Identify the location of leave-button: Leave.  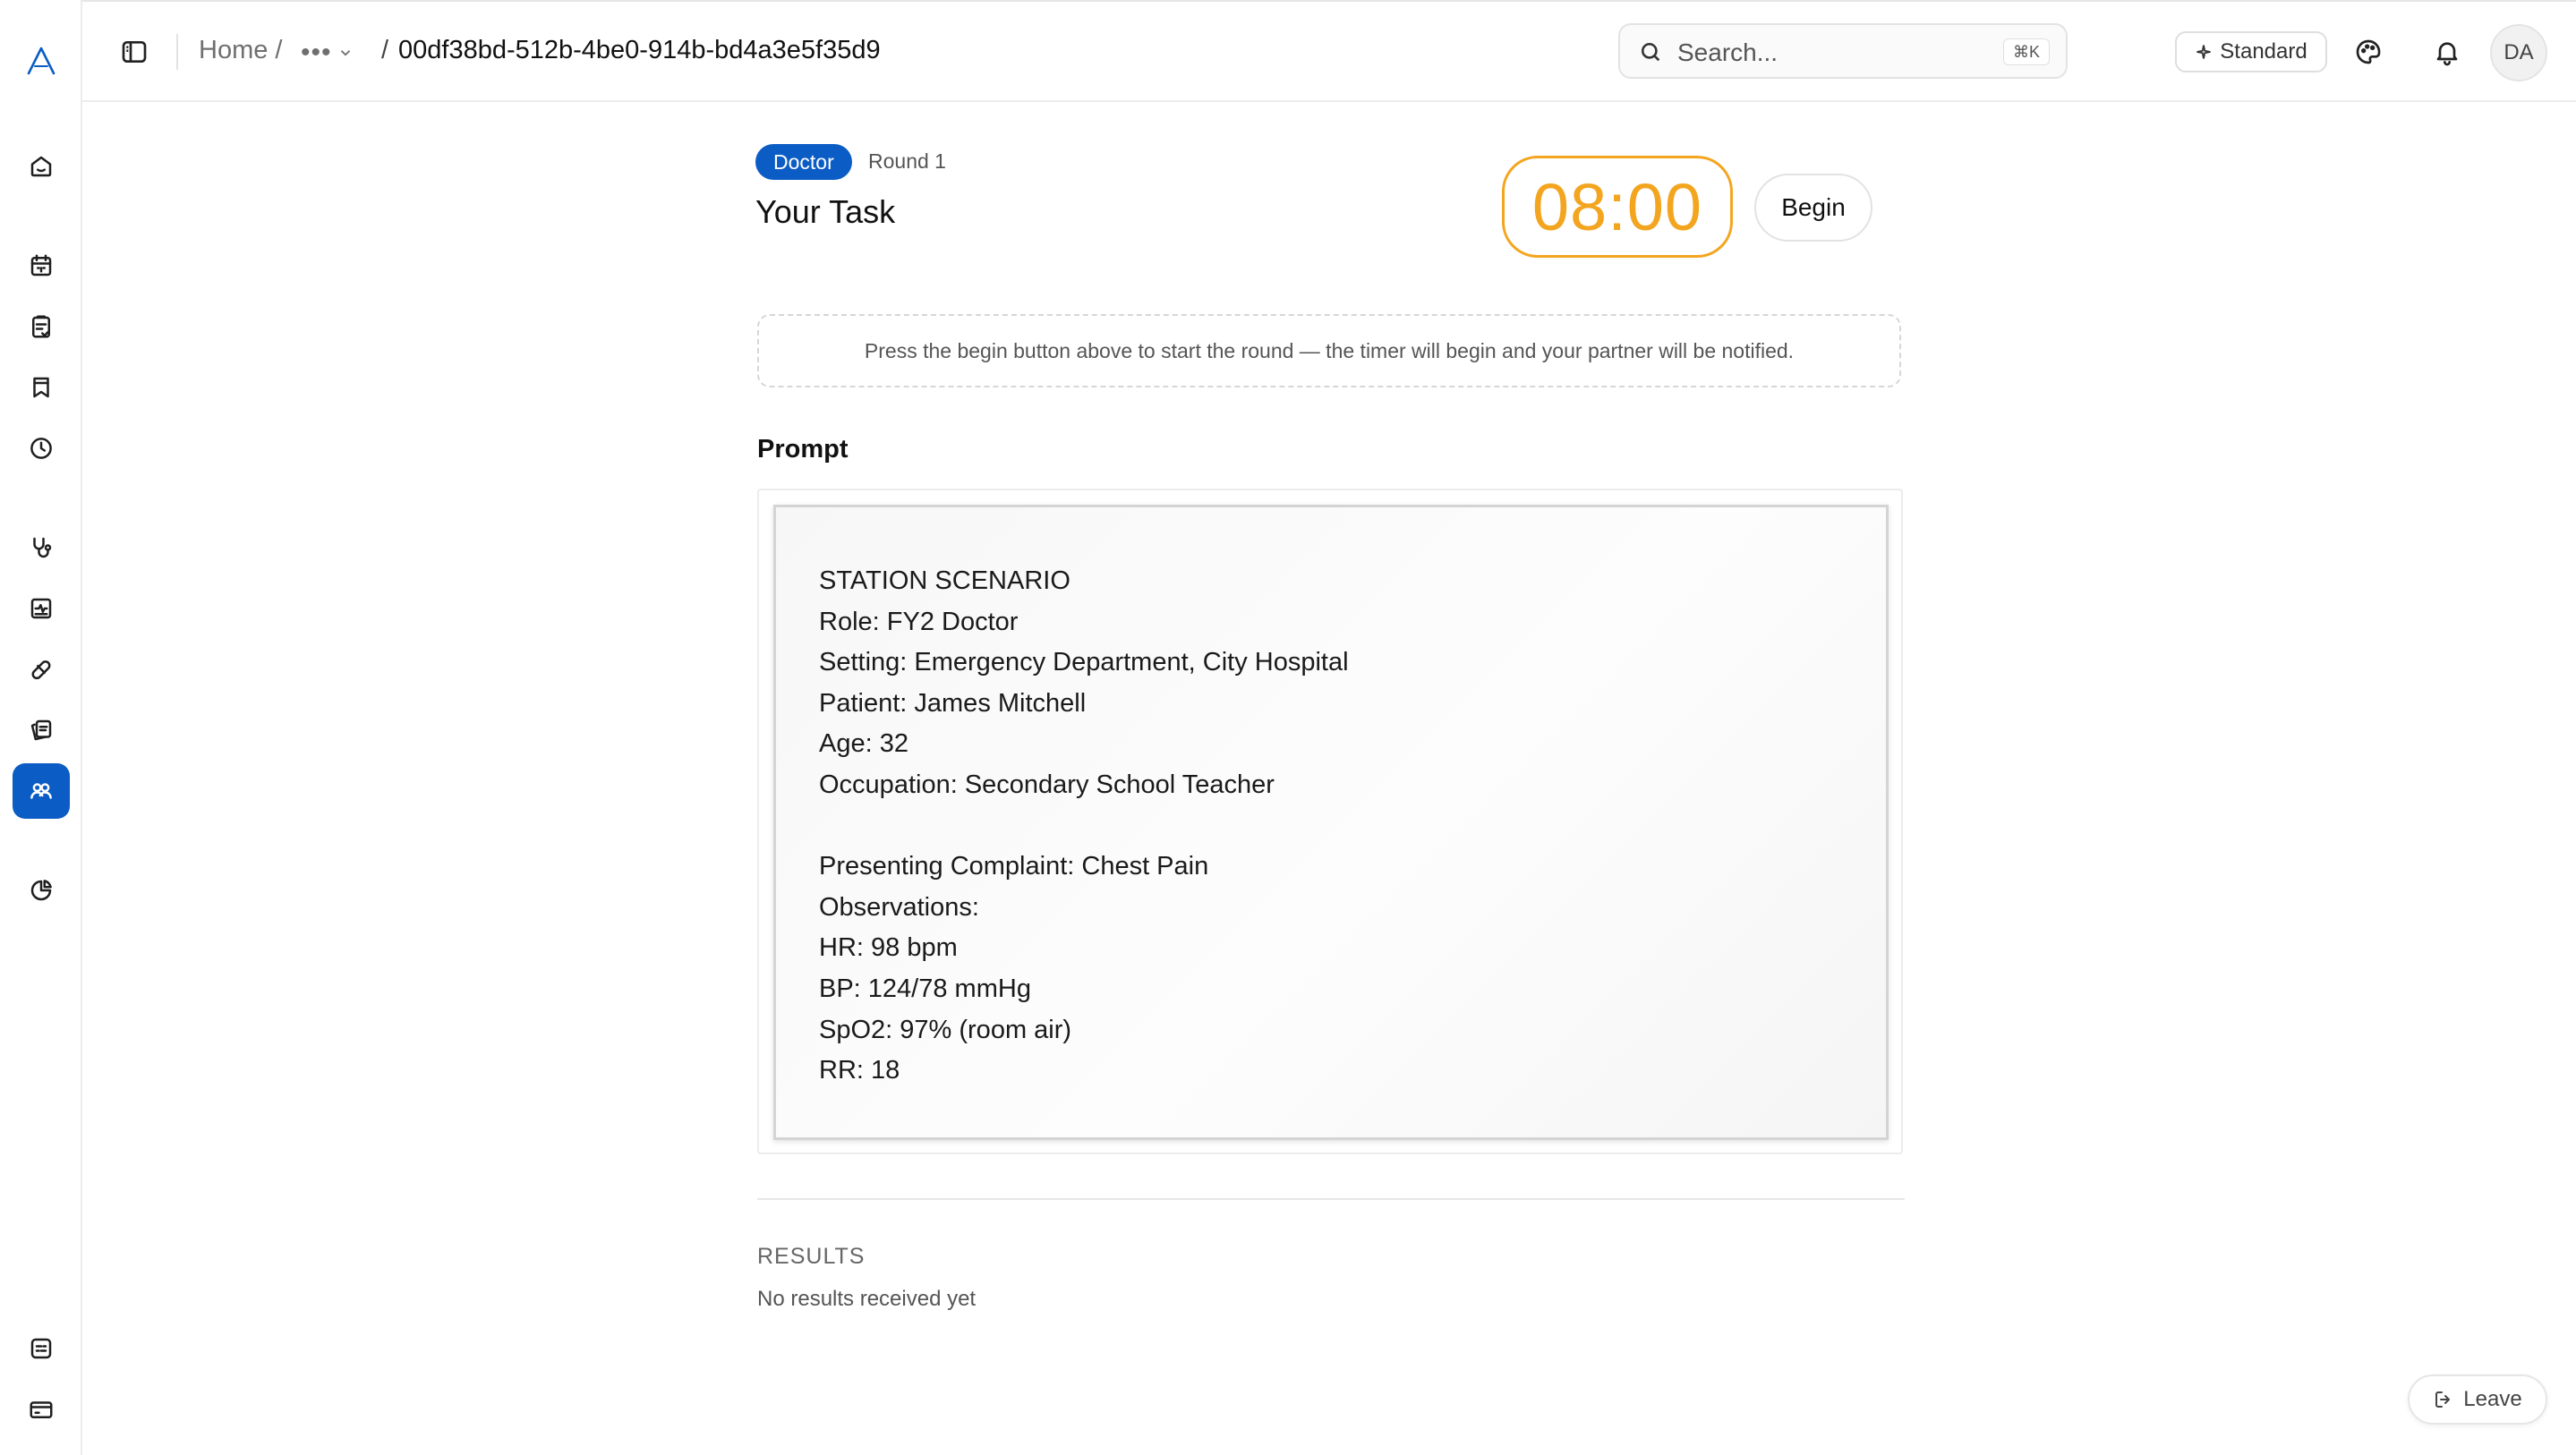
(2477, 1399).